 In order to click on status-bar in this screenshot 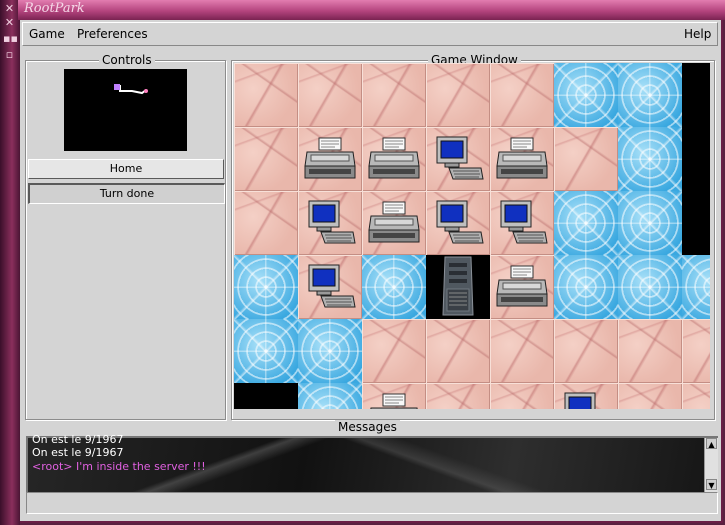, I will do `click(372, 503)`.